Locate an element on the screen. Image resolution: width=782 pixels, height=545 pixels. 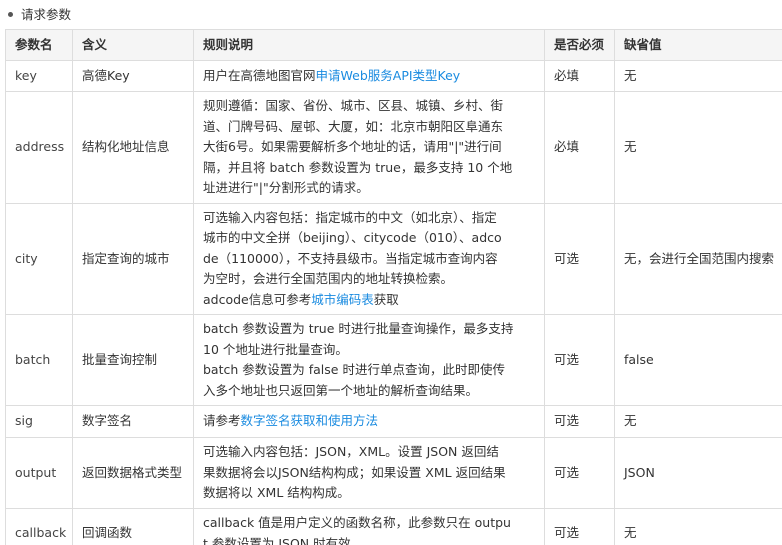
description-text: 用户在高德地图官网 is located at coordinates (259, 75).